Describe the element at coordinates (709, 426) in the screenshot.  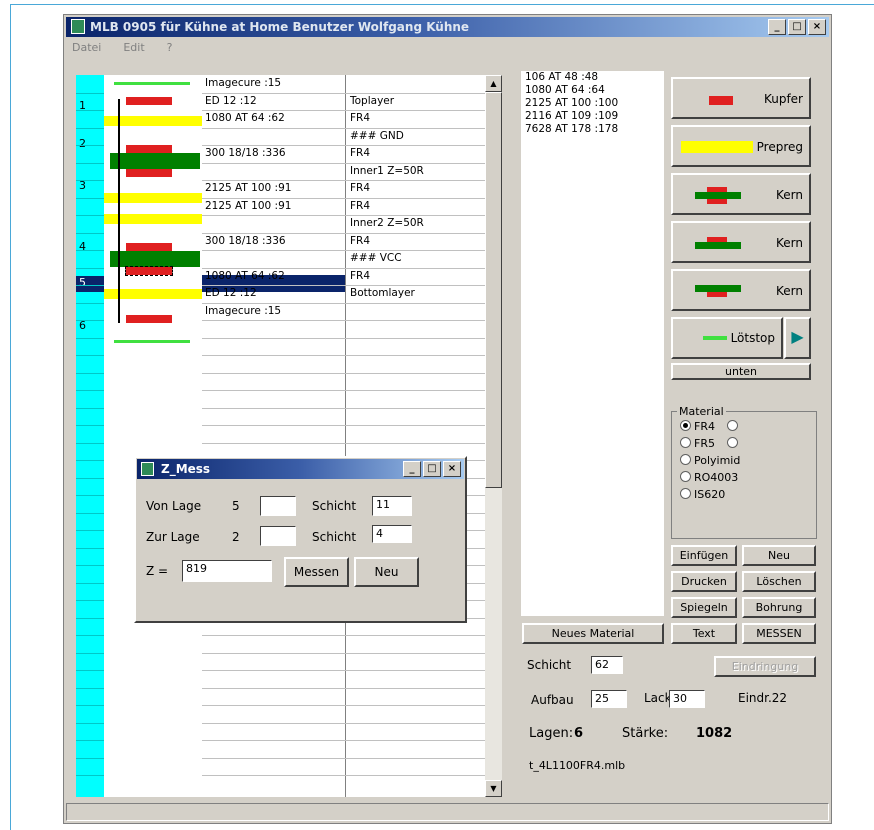
I see `radio-fr4: FR4` at that location.